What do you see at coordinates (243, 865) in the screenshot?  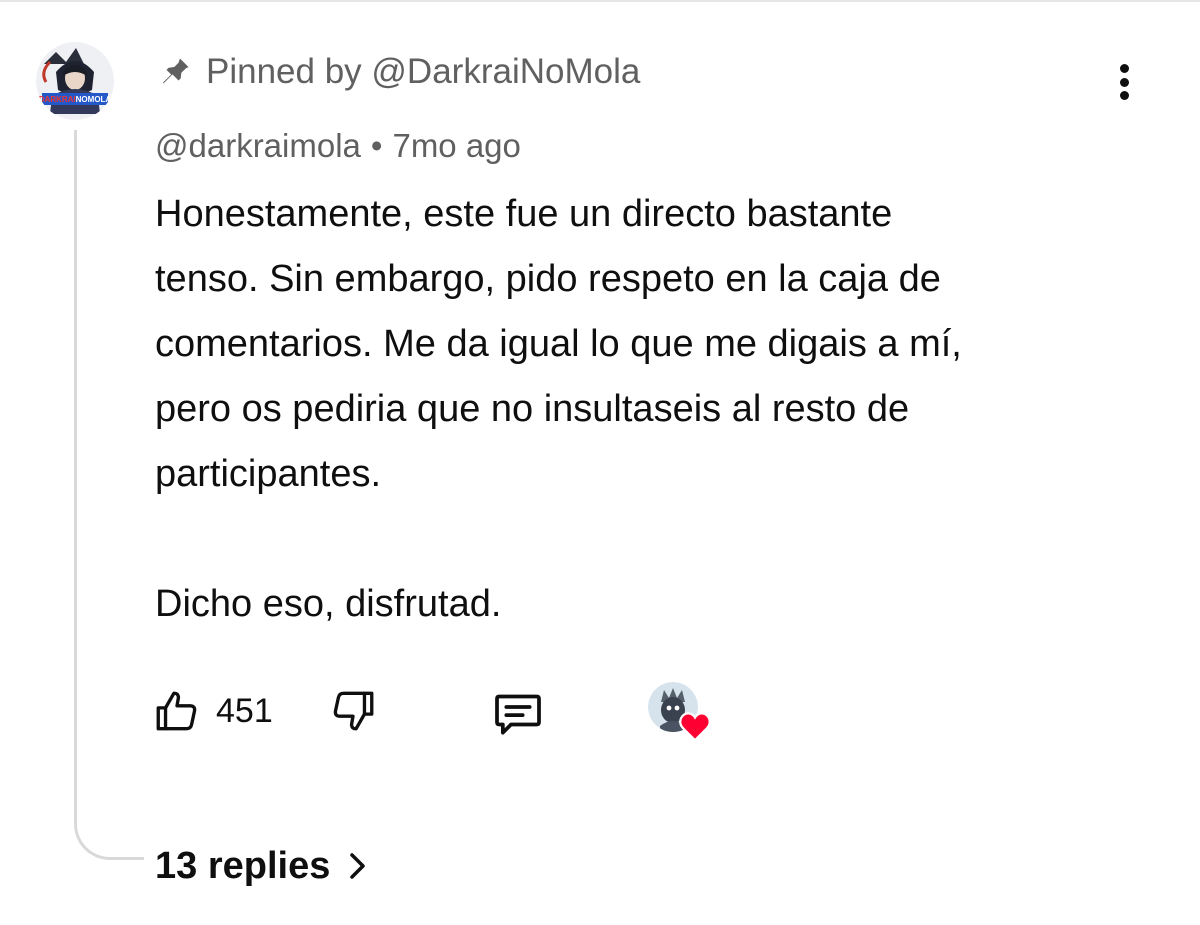 I see `replies-label: 13 replies` at bounding box center [243, 865].